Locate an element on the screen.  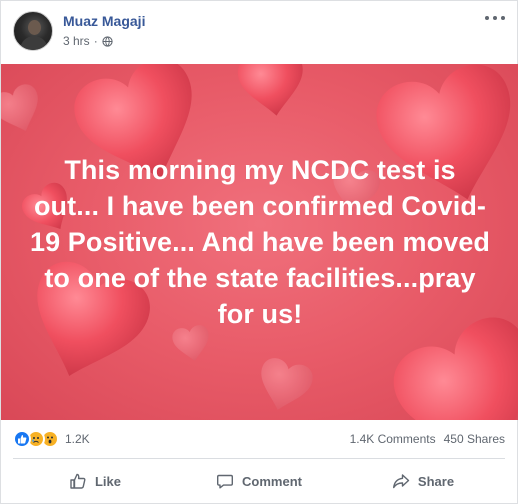
like-button: Like is located at coordinates (95, 481).